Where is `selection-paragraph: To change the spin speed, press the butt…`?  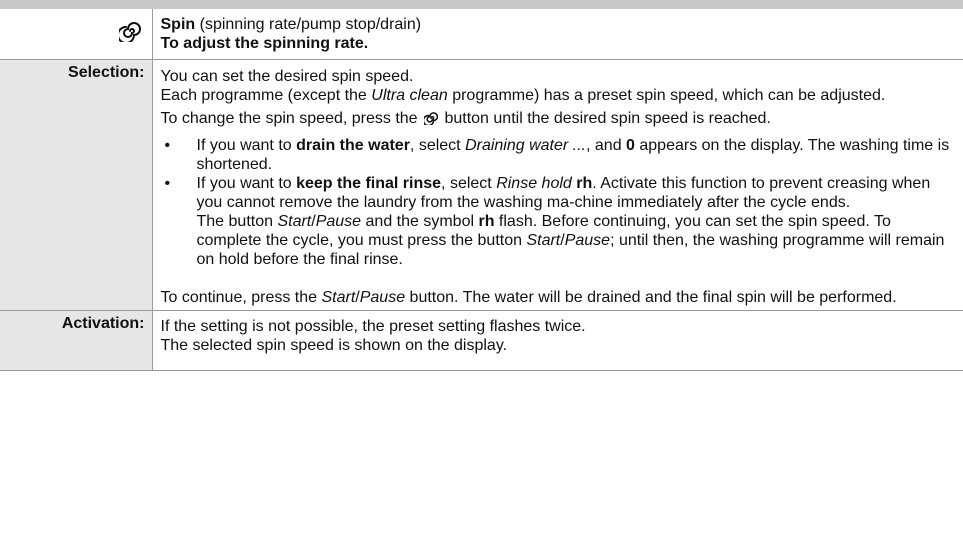
selection-paragraph: To change the spin speed, press the butt… is located at coordinates (558, 119).